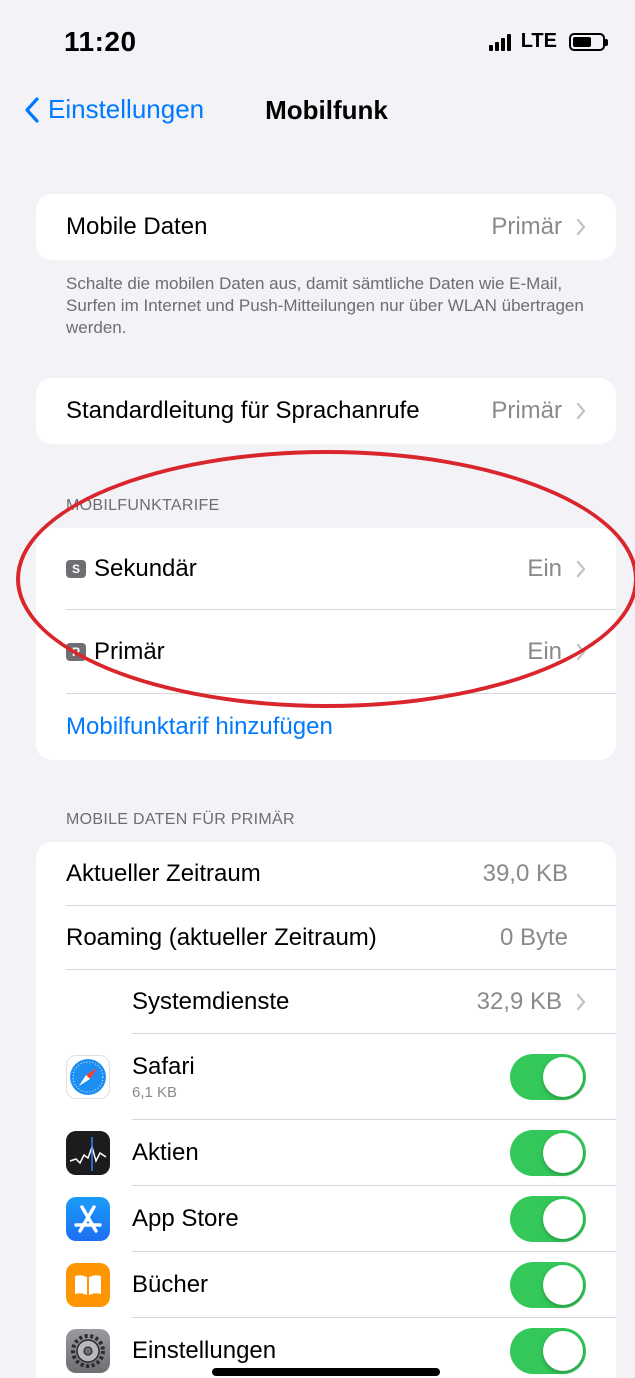  Describe the element at coordinates (129, 651) in the screenshot. I see `plan-label: Primär` at that location.